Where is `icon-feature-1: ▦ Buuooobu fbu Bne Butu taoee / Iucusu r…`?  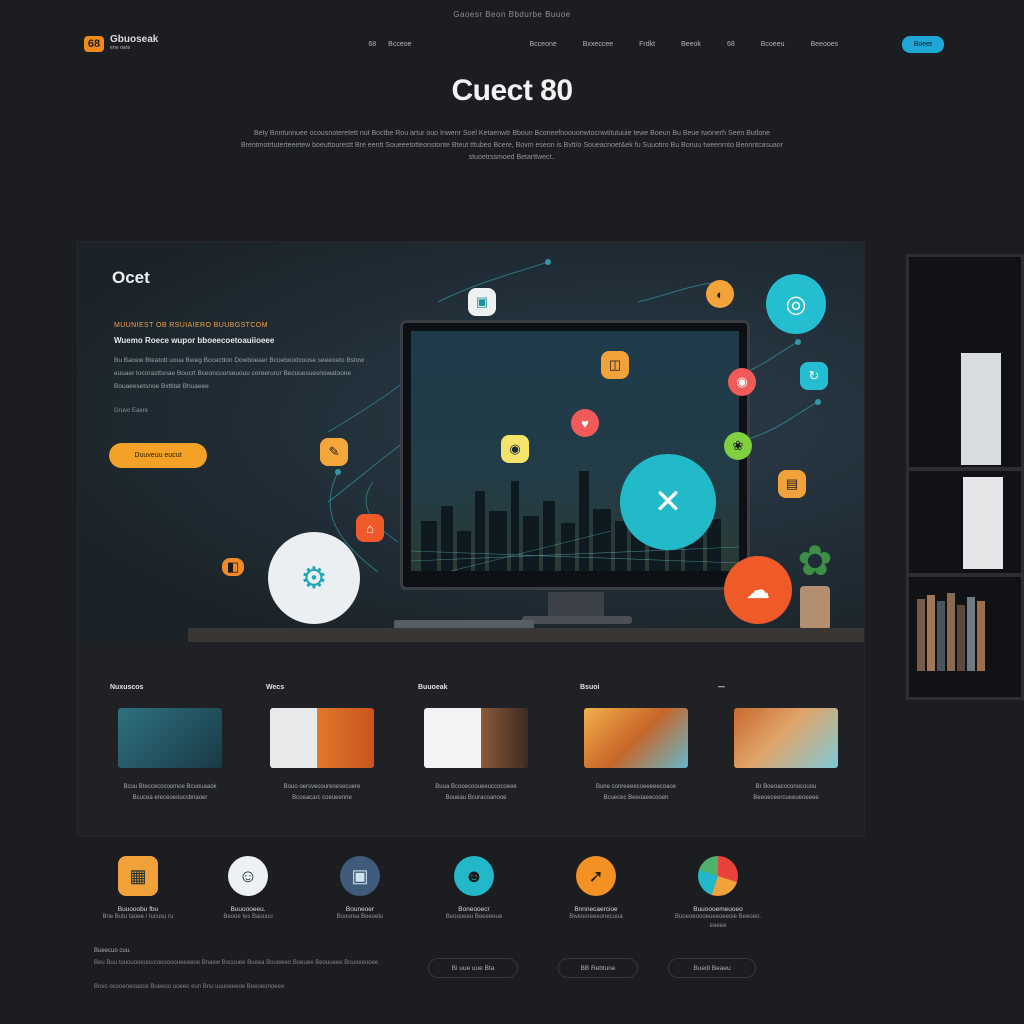 icon-feature-1: ▦ Buuooobu fbu Bne Butu taoee / Iucusu r… is located at coordinates (138, 889).